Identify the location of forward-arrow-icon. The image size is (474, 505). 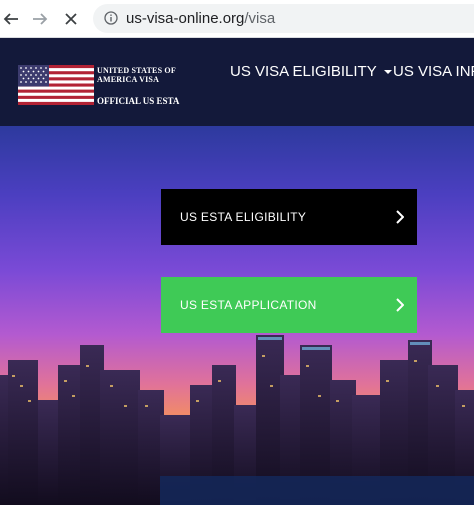
(40, 19).